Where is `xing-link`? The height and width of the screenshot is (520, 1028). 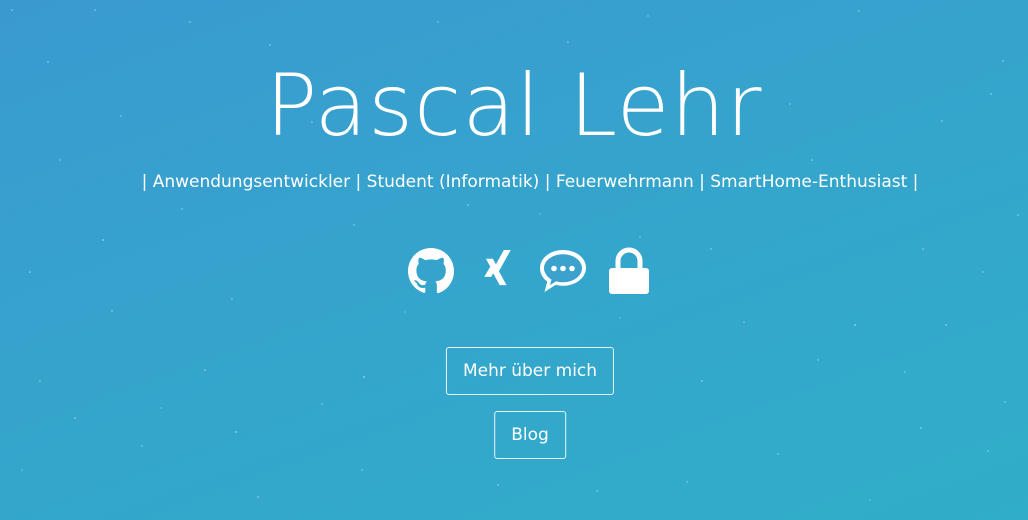 xing-link is located at coordinates (497, 271).